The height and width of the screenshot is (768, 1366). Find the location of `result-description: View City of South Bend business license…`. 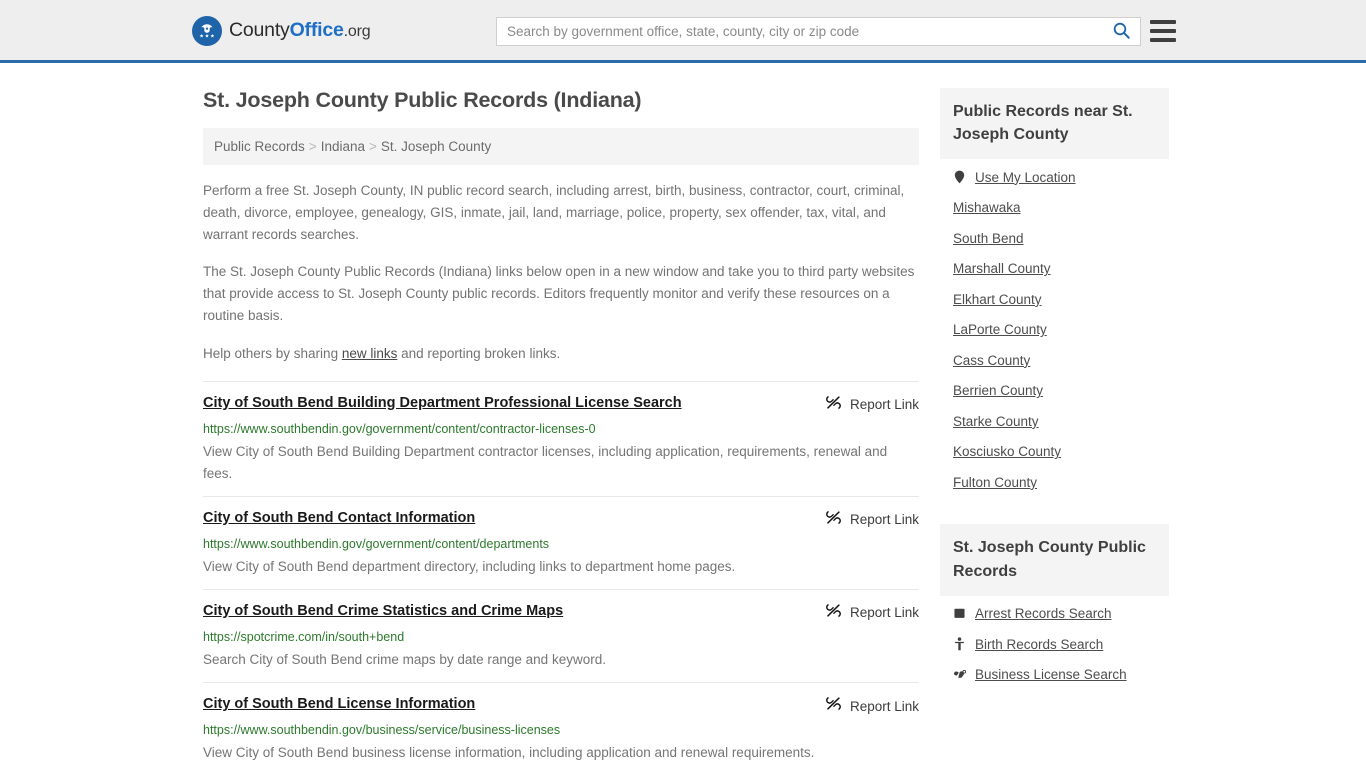

result-description: View City of South Bend business license… is located at coordinates (509, 753).